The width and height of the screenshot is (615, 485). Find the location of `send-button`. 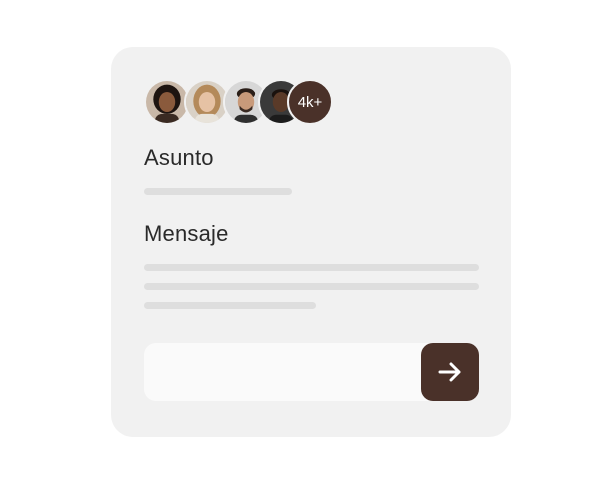

send-button is located at coordinates (450, 372).